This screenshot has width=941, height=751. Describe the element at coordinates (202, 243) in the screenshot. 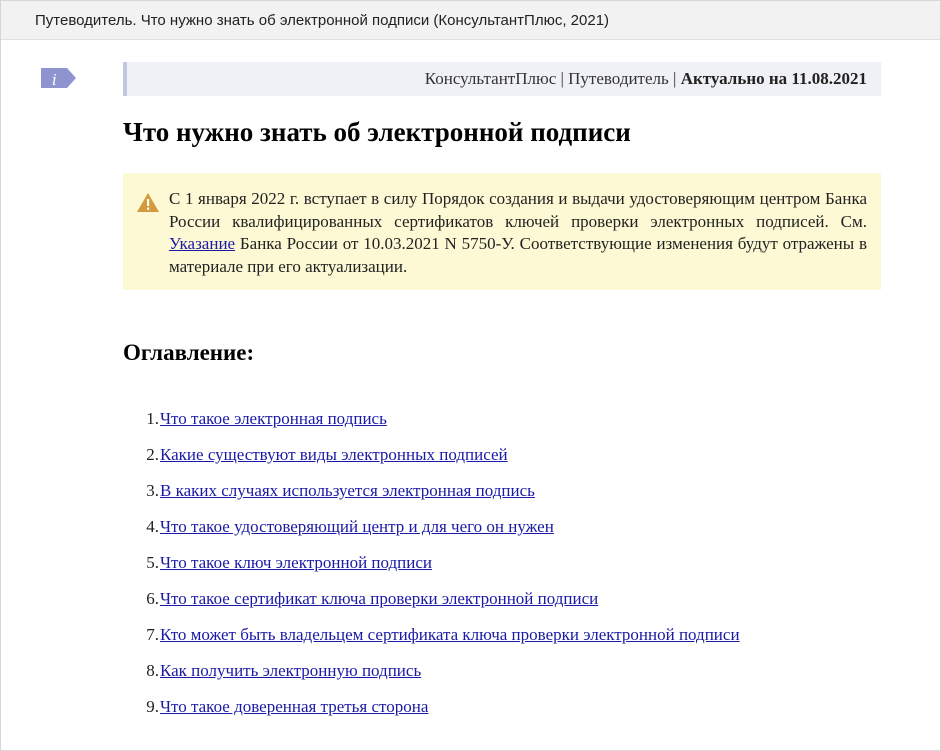

I see `warning-link: Указание` at that location.